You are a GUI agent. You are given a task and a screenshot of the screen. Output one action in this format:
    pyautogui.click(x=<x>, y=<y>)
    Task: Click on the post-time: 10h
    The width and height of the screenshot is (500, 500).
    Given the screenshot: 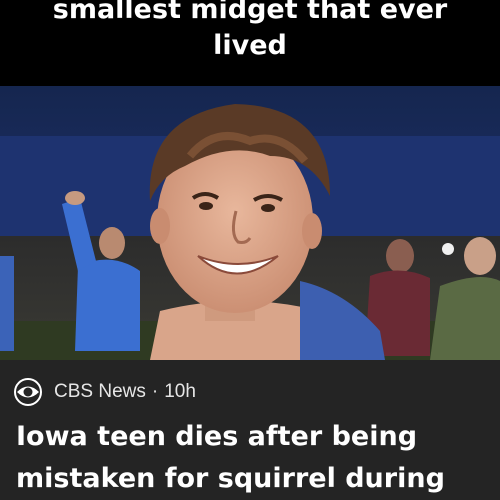 What is the action you would take?
    pyautogui.click(x=180, y=391)
    